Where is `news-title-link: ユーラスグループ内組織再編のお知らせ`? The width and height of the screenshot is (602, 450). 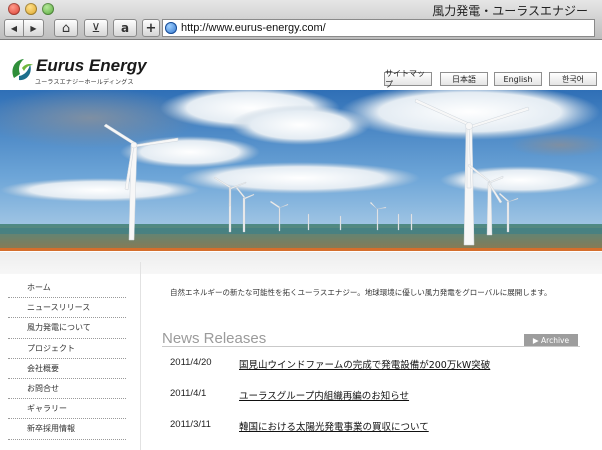
news-title-link: ユーラスグループ内組織再編のお知らせ is located at coordinates (324, 395).